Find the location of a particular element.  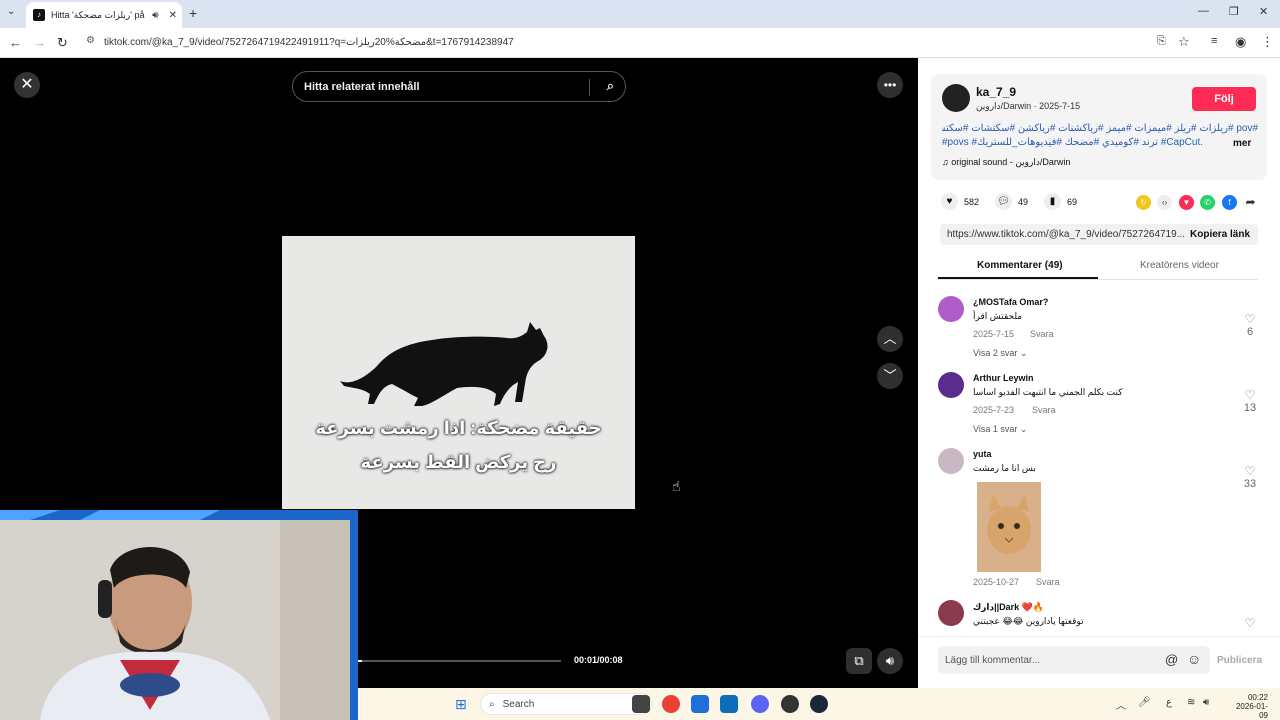

copy-link-button: Kopiera länk is located at coordinates (1220, 234).